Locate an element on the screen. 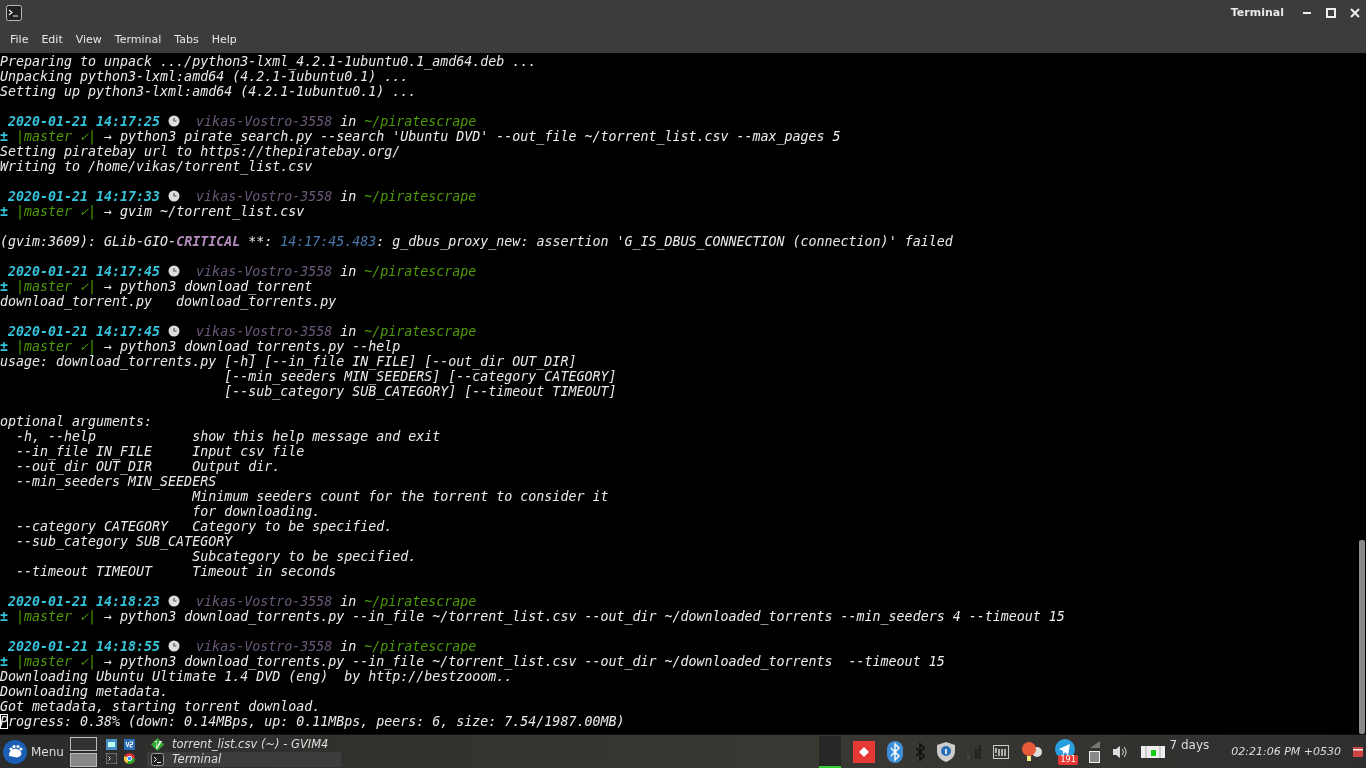 This screenshot has width=1366, height=768. window-icon is located at coordinates (111, 744).